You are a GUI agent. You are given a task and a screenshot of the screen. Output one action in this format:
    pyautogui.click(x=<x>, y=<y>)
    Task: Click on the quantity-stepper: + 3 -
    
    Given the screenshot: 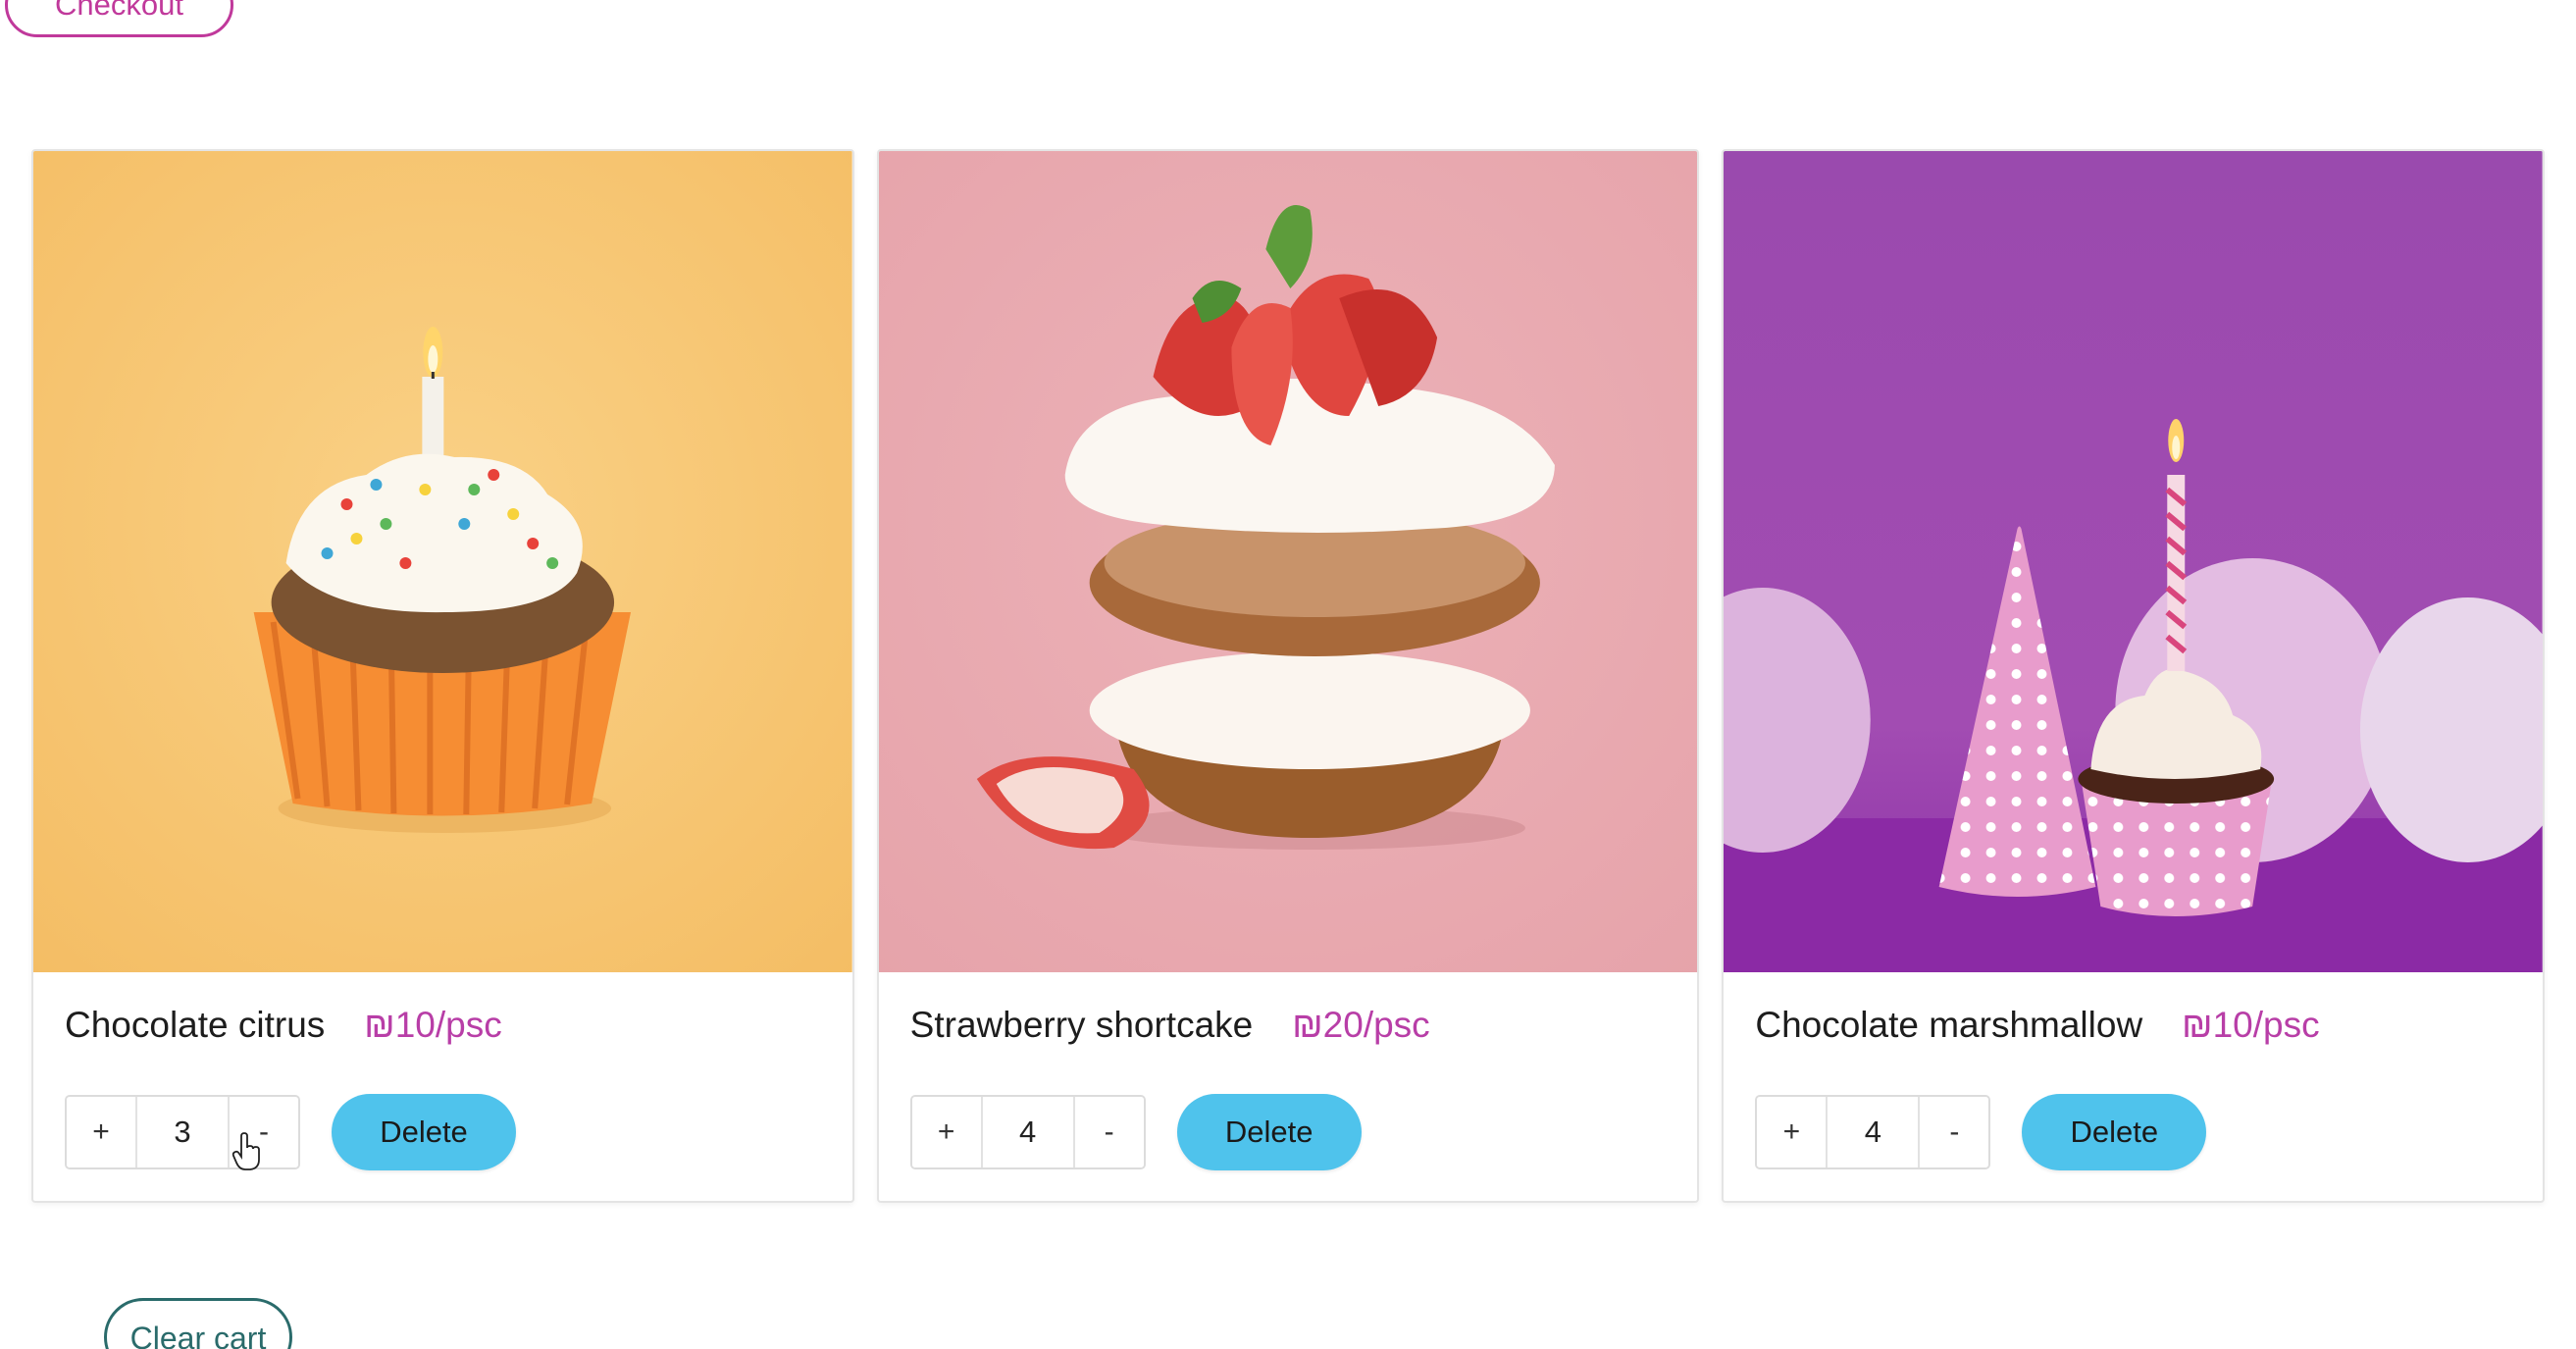 What is the action you would take?
    pyautogui.click(x=182, y=1132)
    